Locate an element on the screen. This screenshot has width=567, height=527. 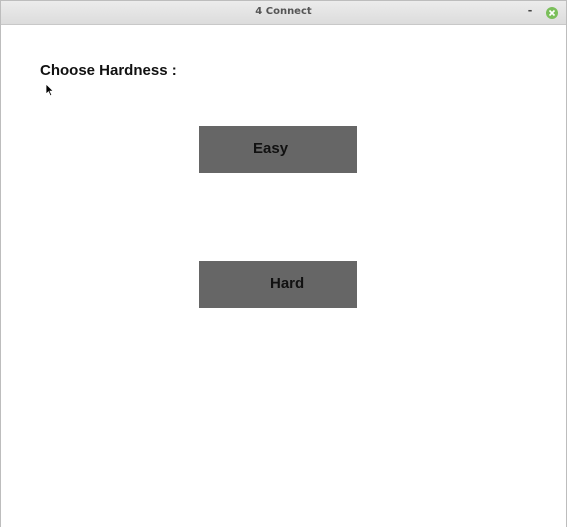
easy-button: Easy is located at coordinates (278, 149).